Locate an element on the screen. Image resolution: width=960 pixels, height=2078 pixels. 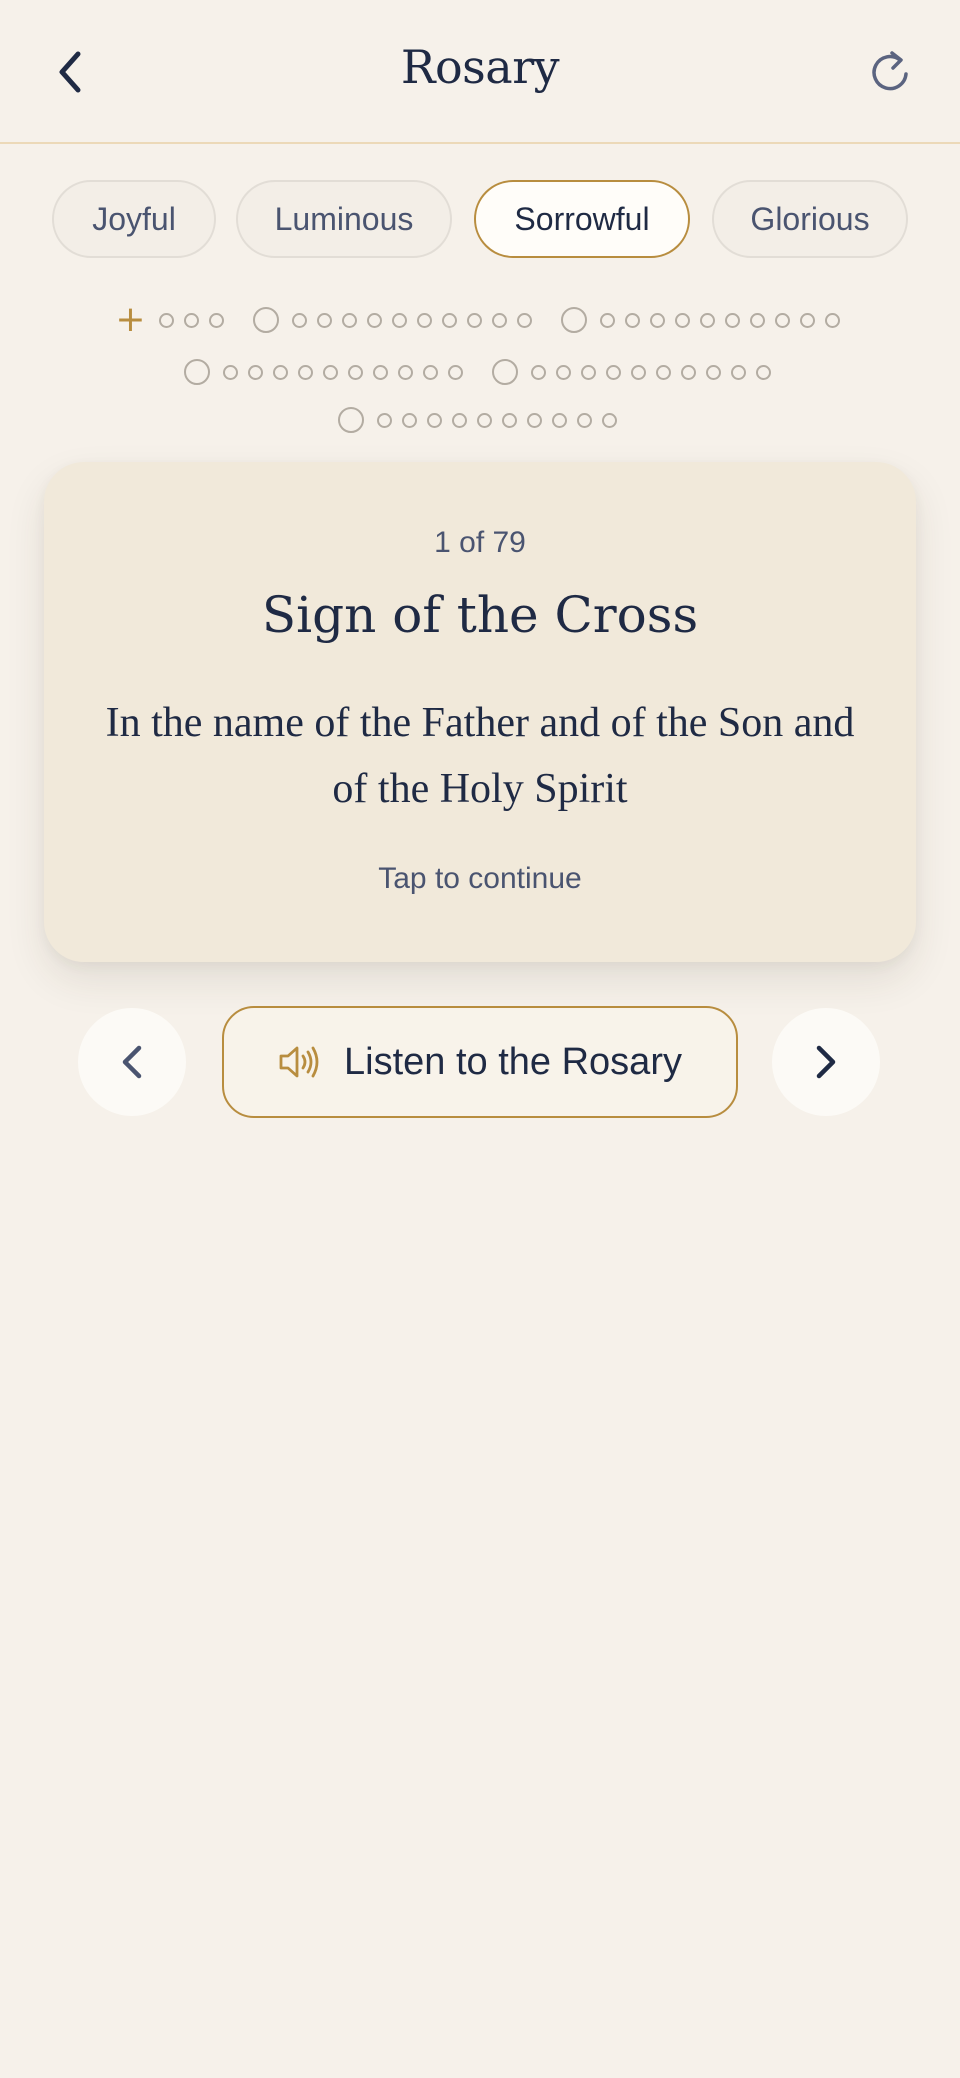
tab-glorious: Glorious is located at coordinates (810, 219).